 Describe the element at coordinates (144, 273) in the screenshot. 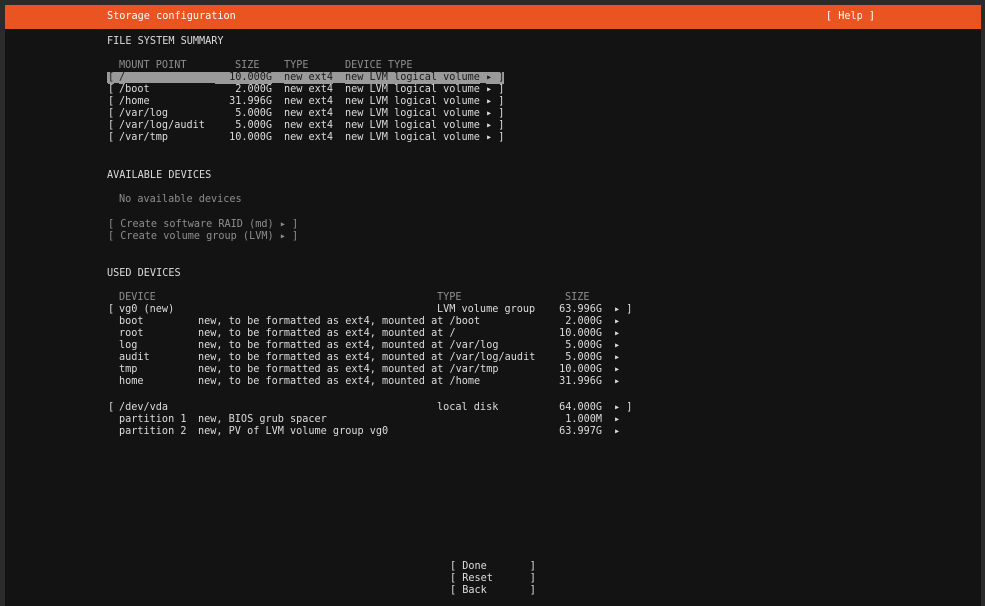

I see `used-devices-heading: USED DEVICES` at that location.